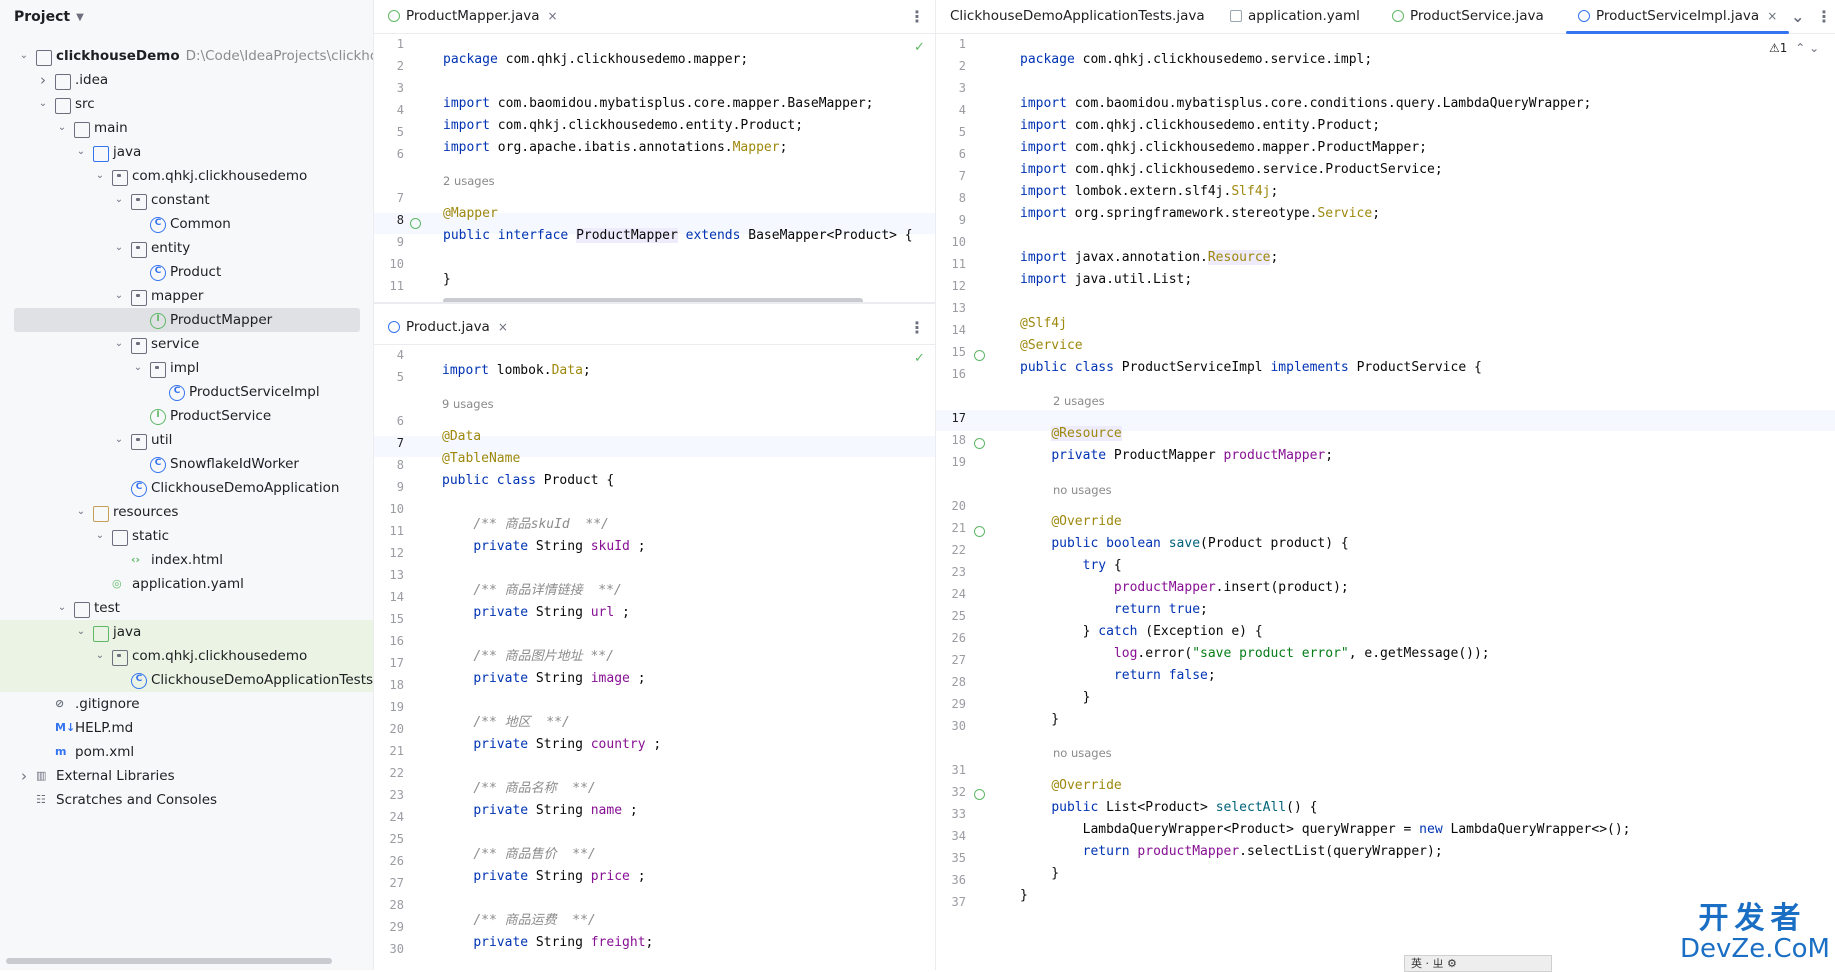  I want to click on tree-item: I ProductMapper, so click(186, 320).